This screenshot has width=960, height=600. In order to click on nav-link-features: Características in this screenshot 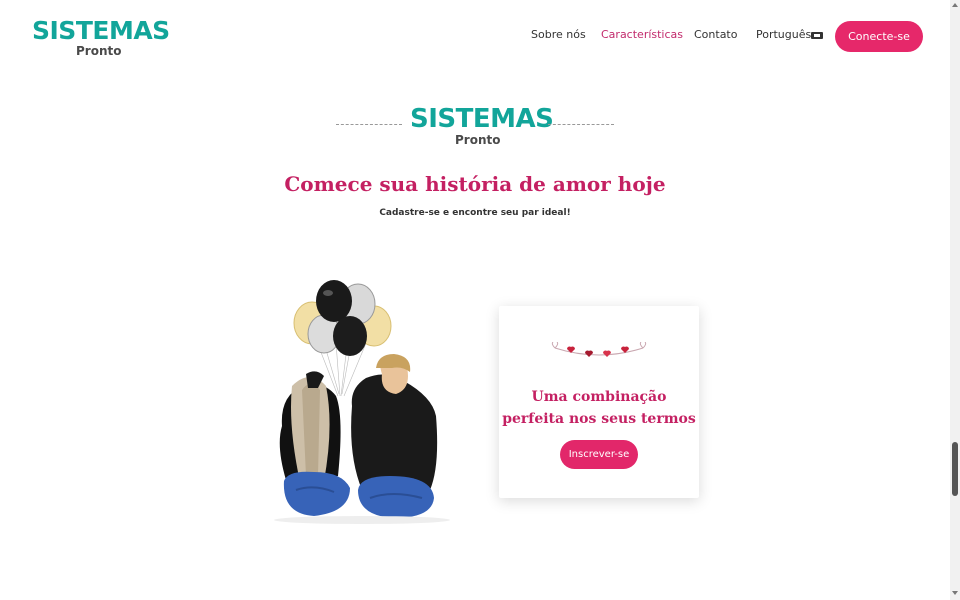, I will do `click(642, 34)`.